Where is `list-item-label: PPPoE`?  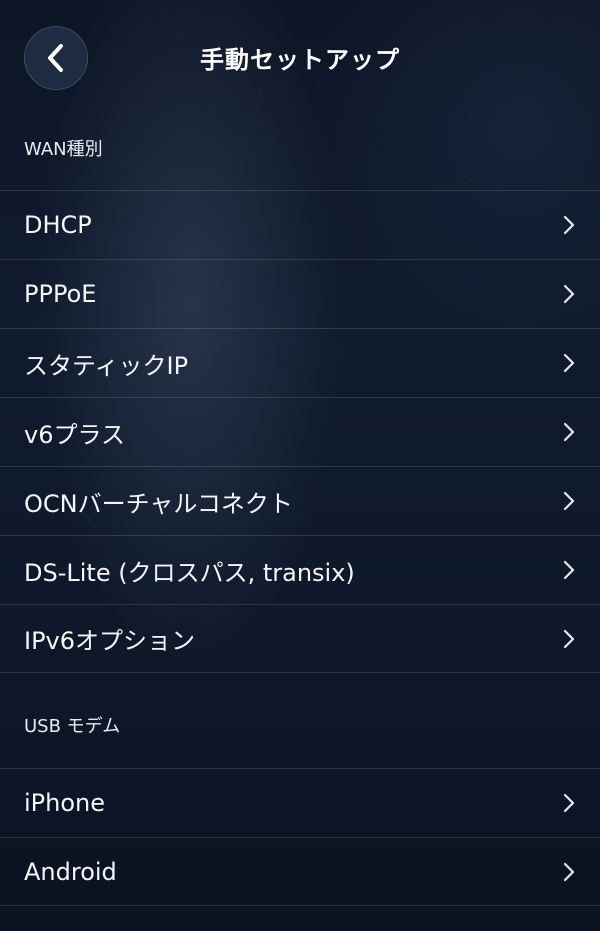
list-item-label: PPPoE is located at coordinates (60, 294).